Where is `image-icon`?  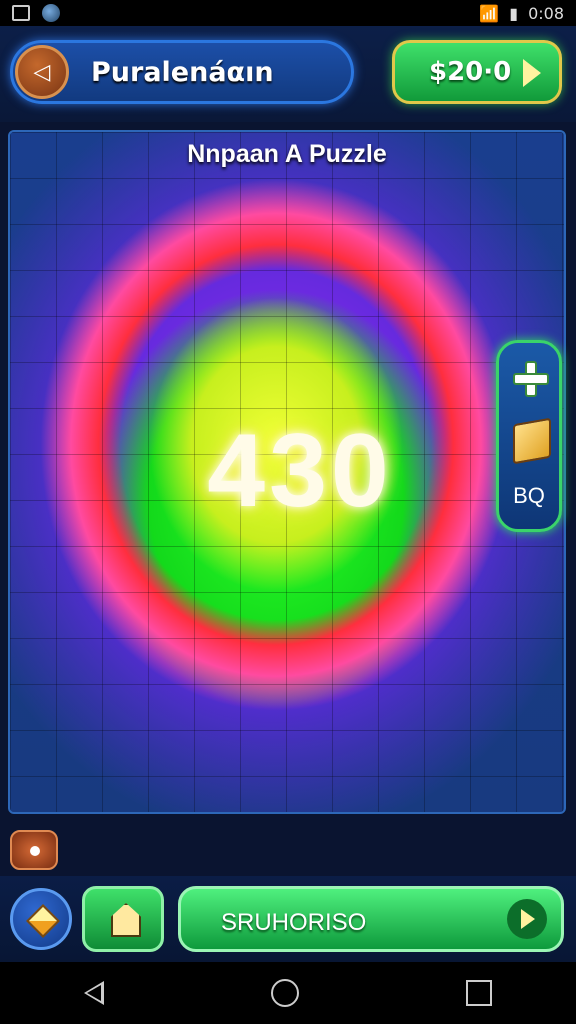 image-icon is located at coordinates (21, 13).